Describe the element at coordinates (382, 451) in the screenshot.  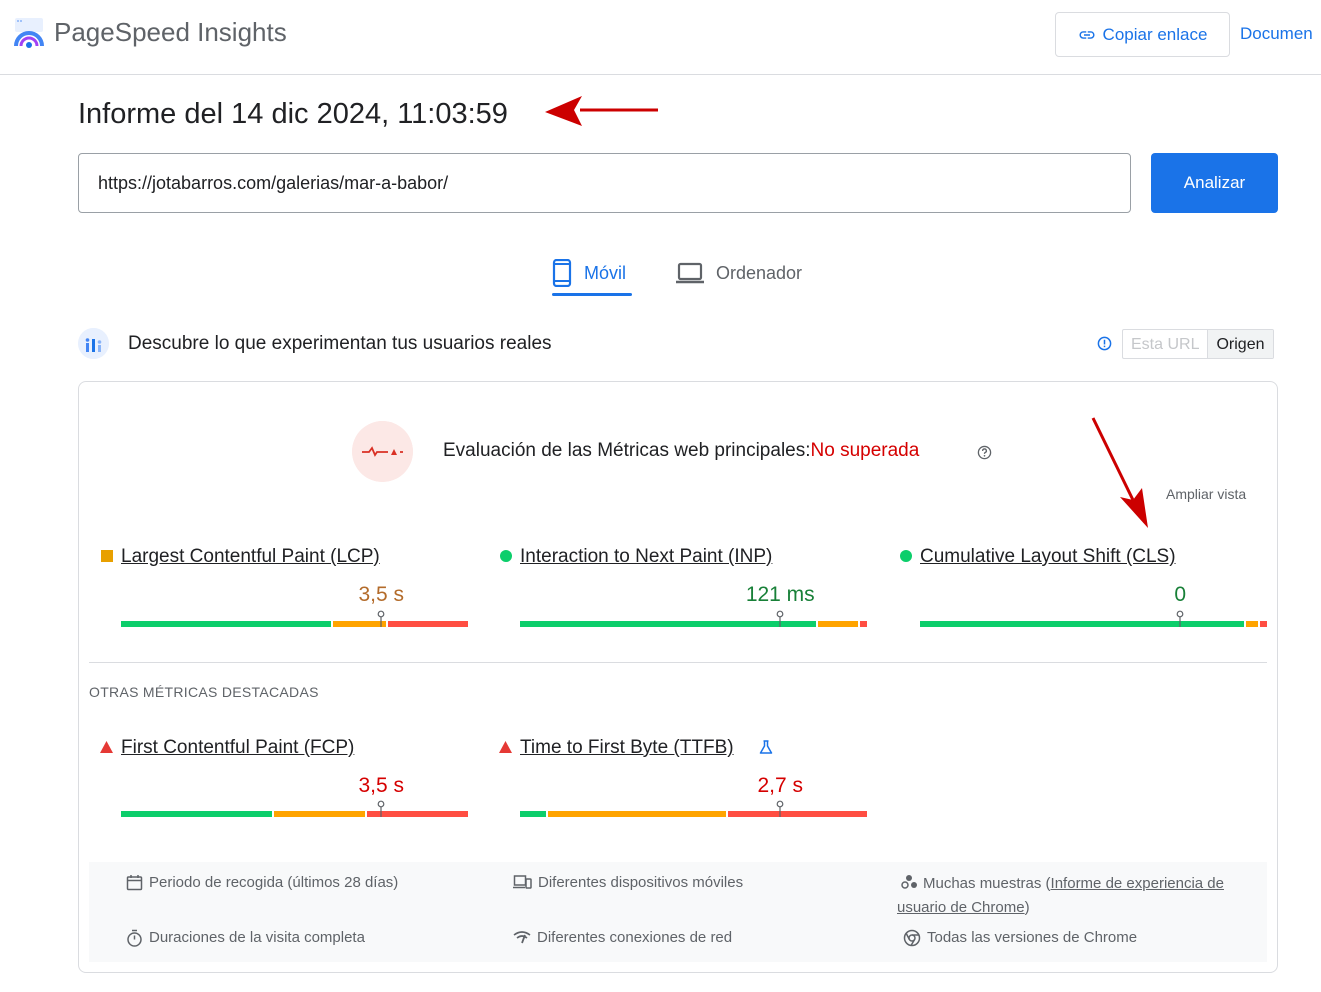
I see `assessment-failed-icon` at that location.